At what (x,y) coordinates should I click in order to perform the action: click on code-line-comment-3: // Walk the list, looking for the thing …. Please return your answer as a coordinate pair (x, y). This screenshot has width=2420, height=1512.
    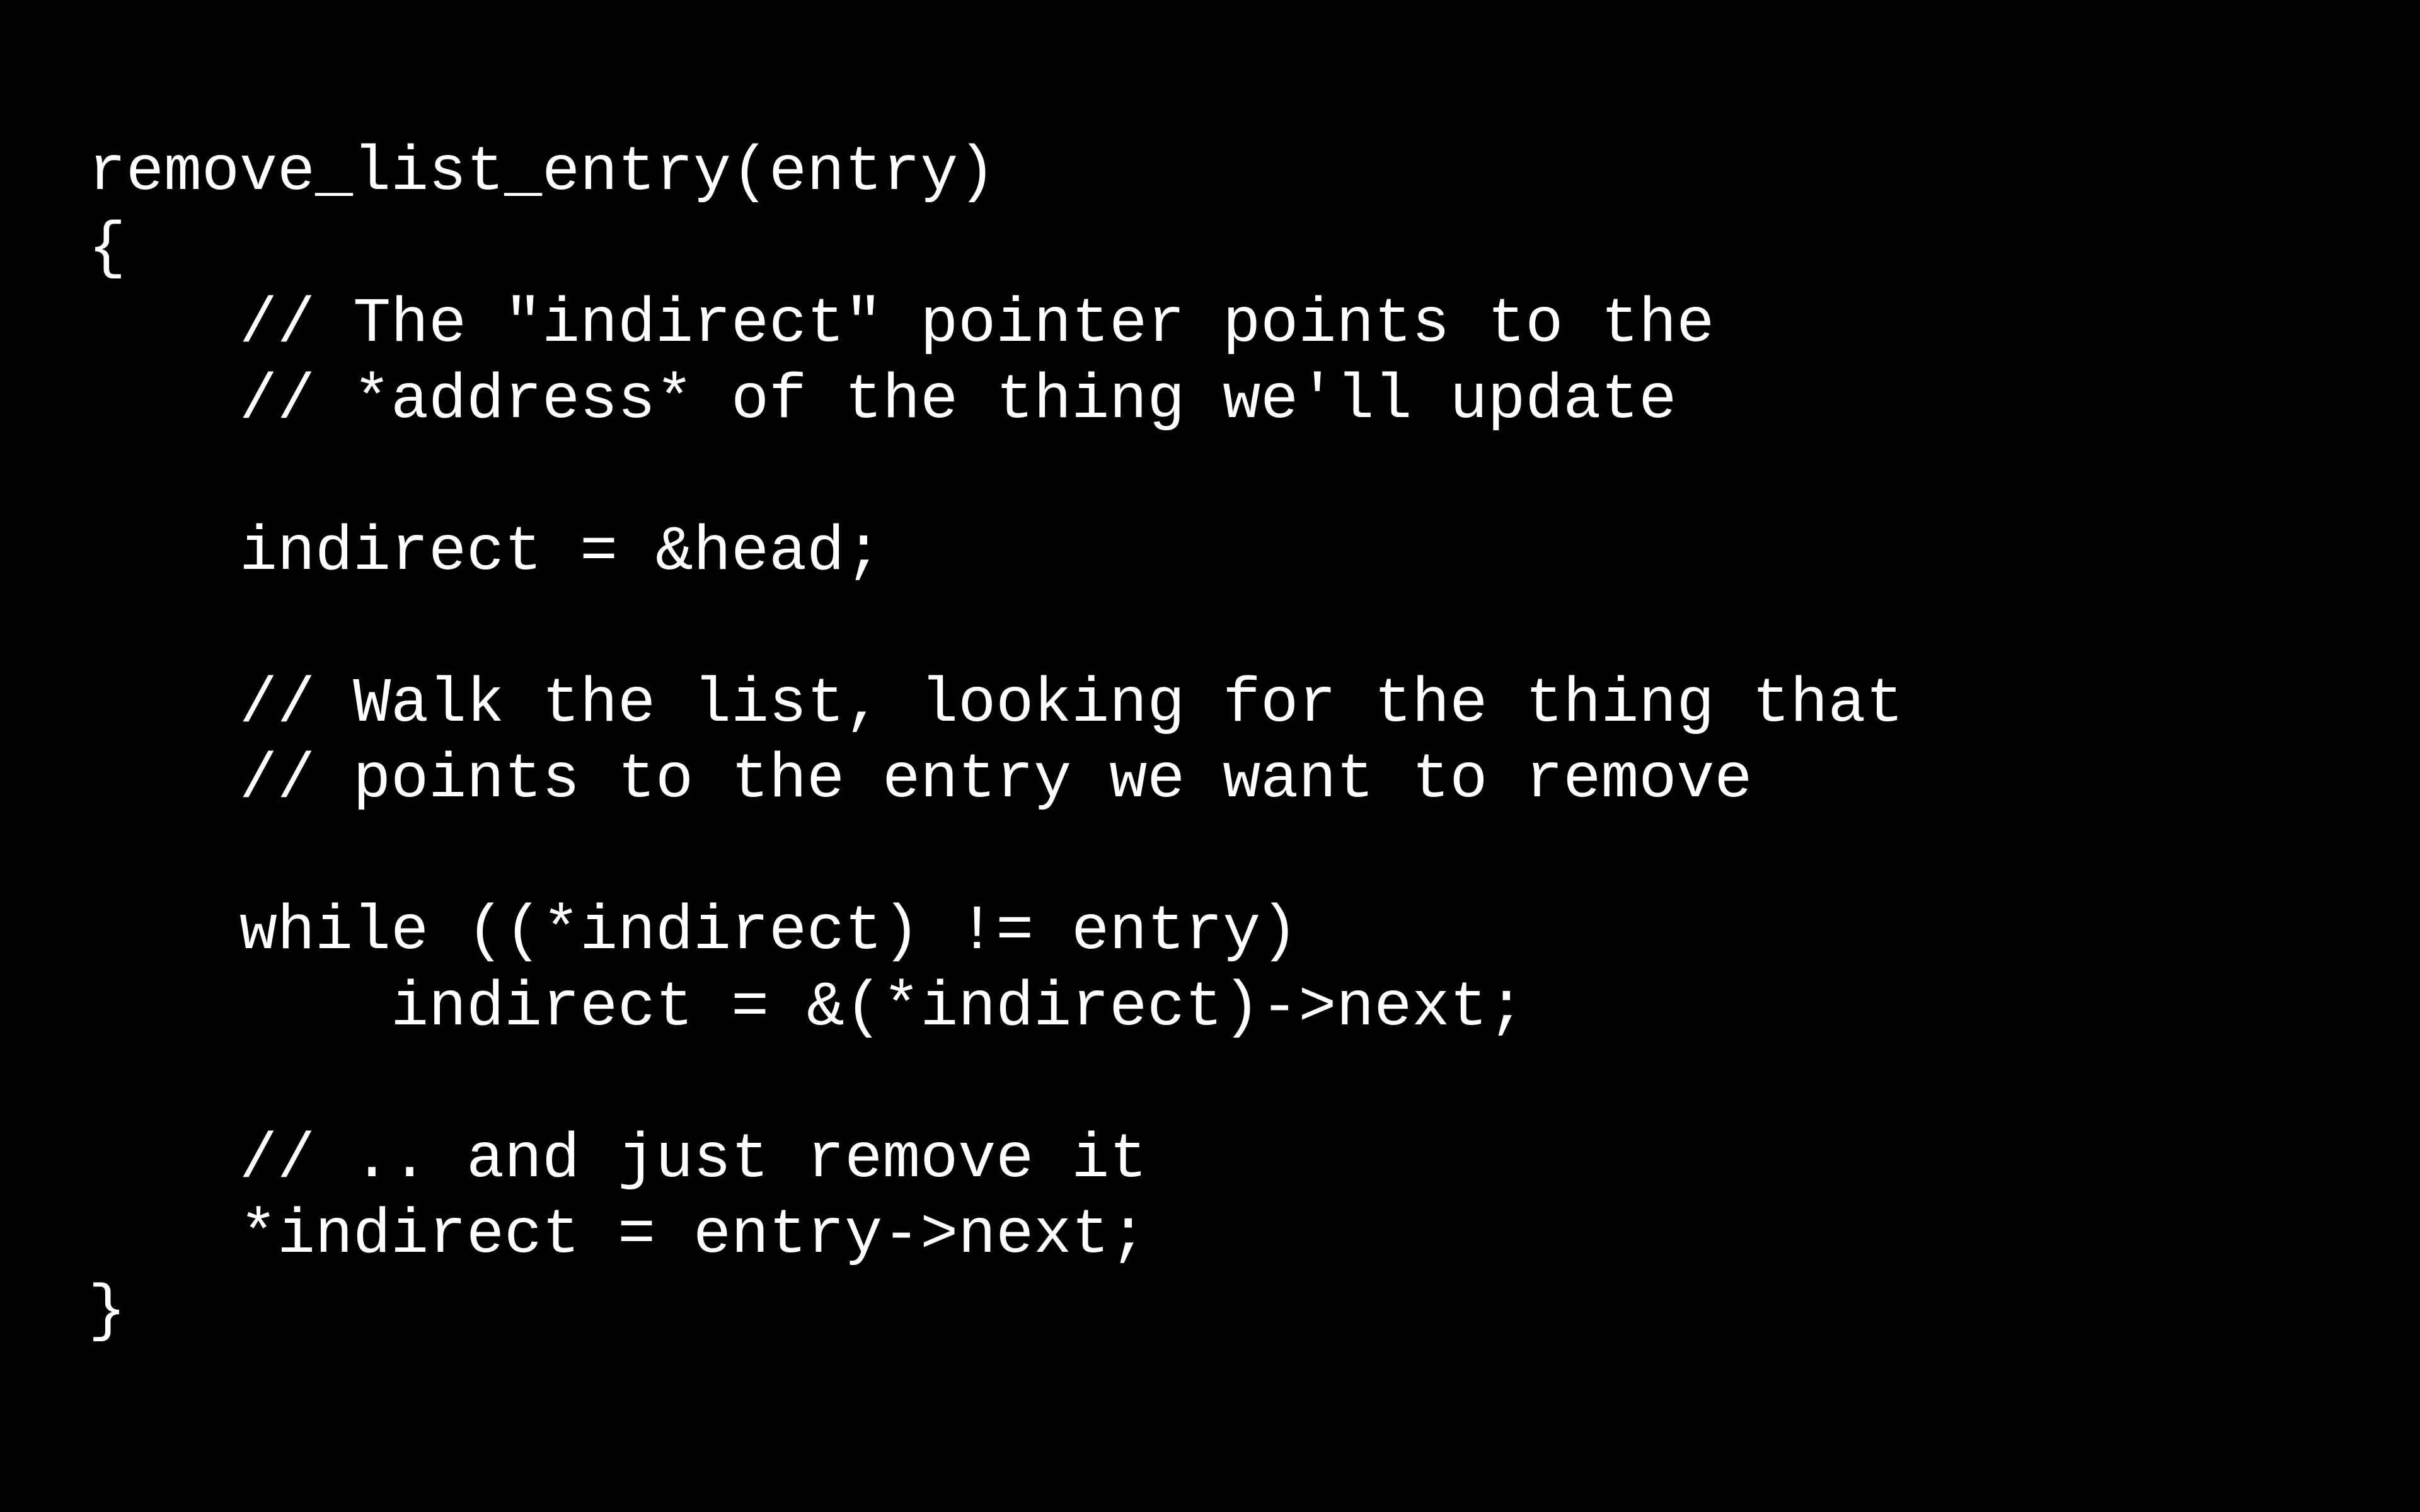
    Looking at the image, I should click on (996, 704).